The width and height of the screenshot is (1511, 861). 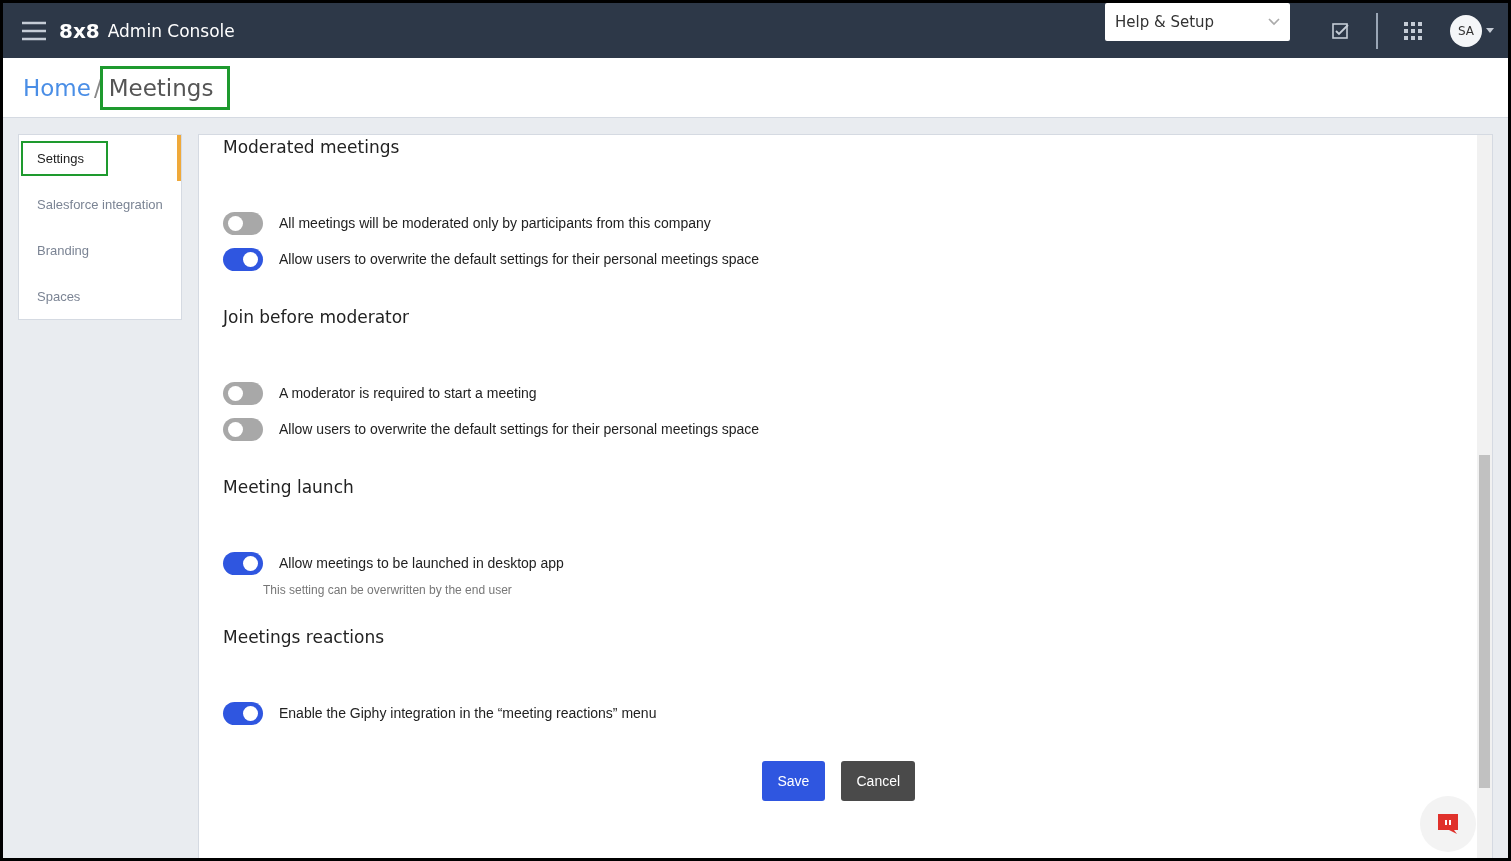 I want to click on sidebar-item: Spaces, so click(x=100, y=296).